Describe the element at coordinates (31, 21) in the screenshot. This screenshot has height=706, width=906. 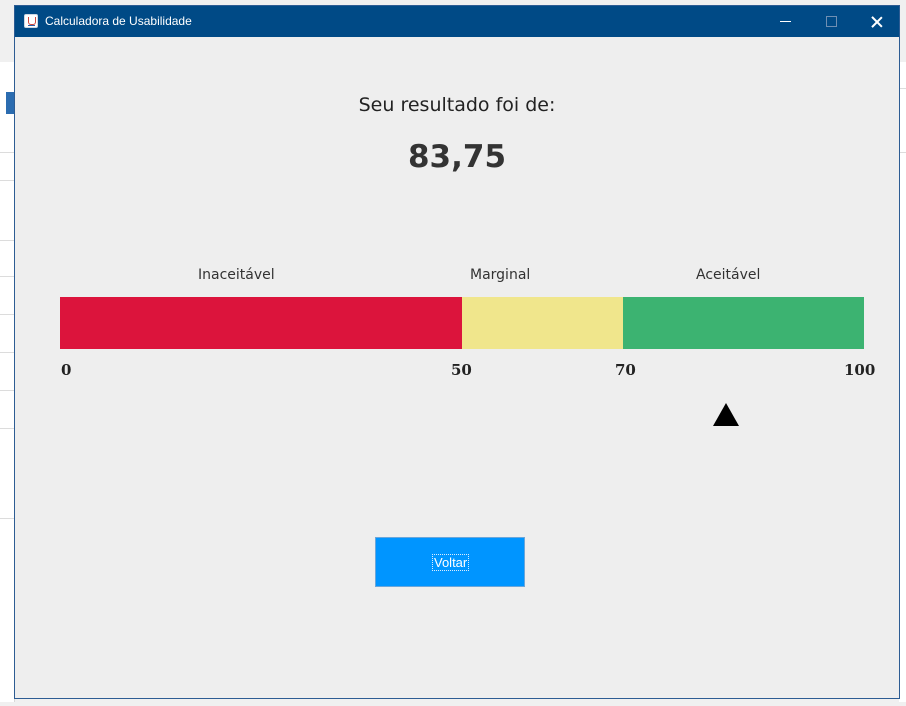
I see `java-app-icon` at that location.